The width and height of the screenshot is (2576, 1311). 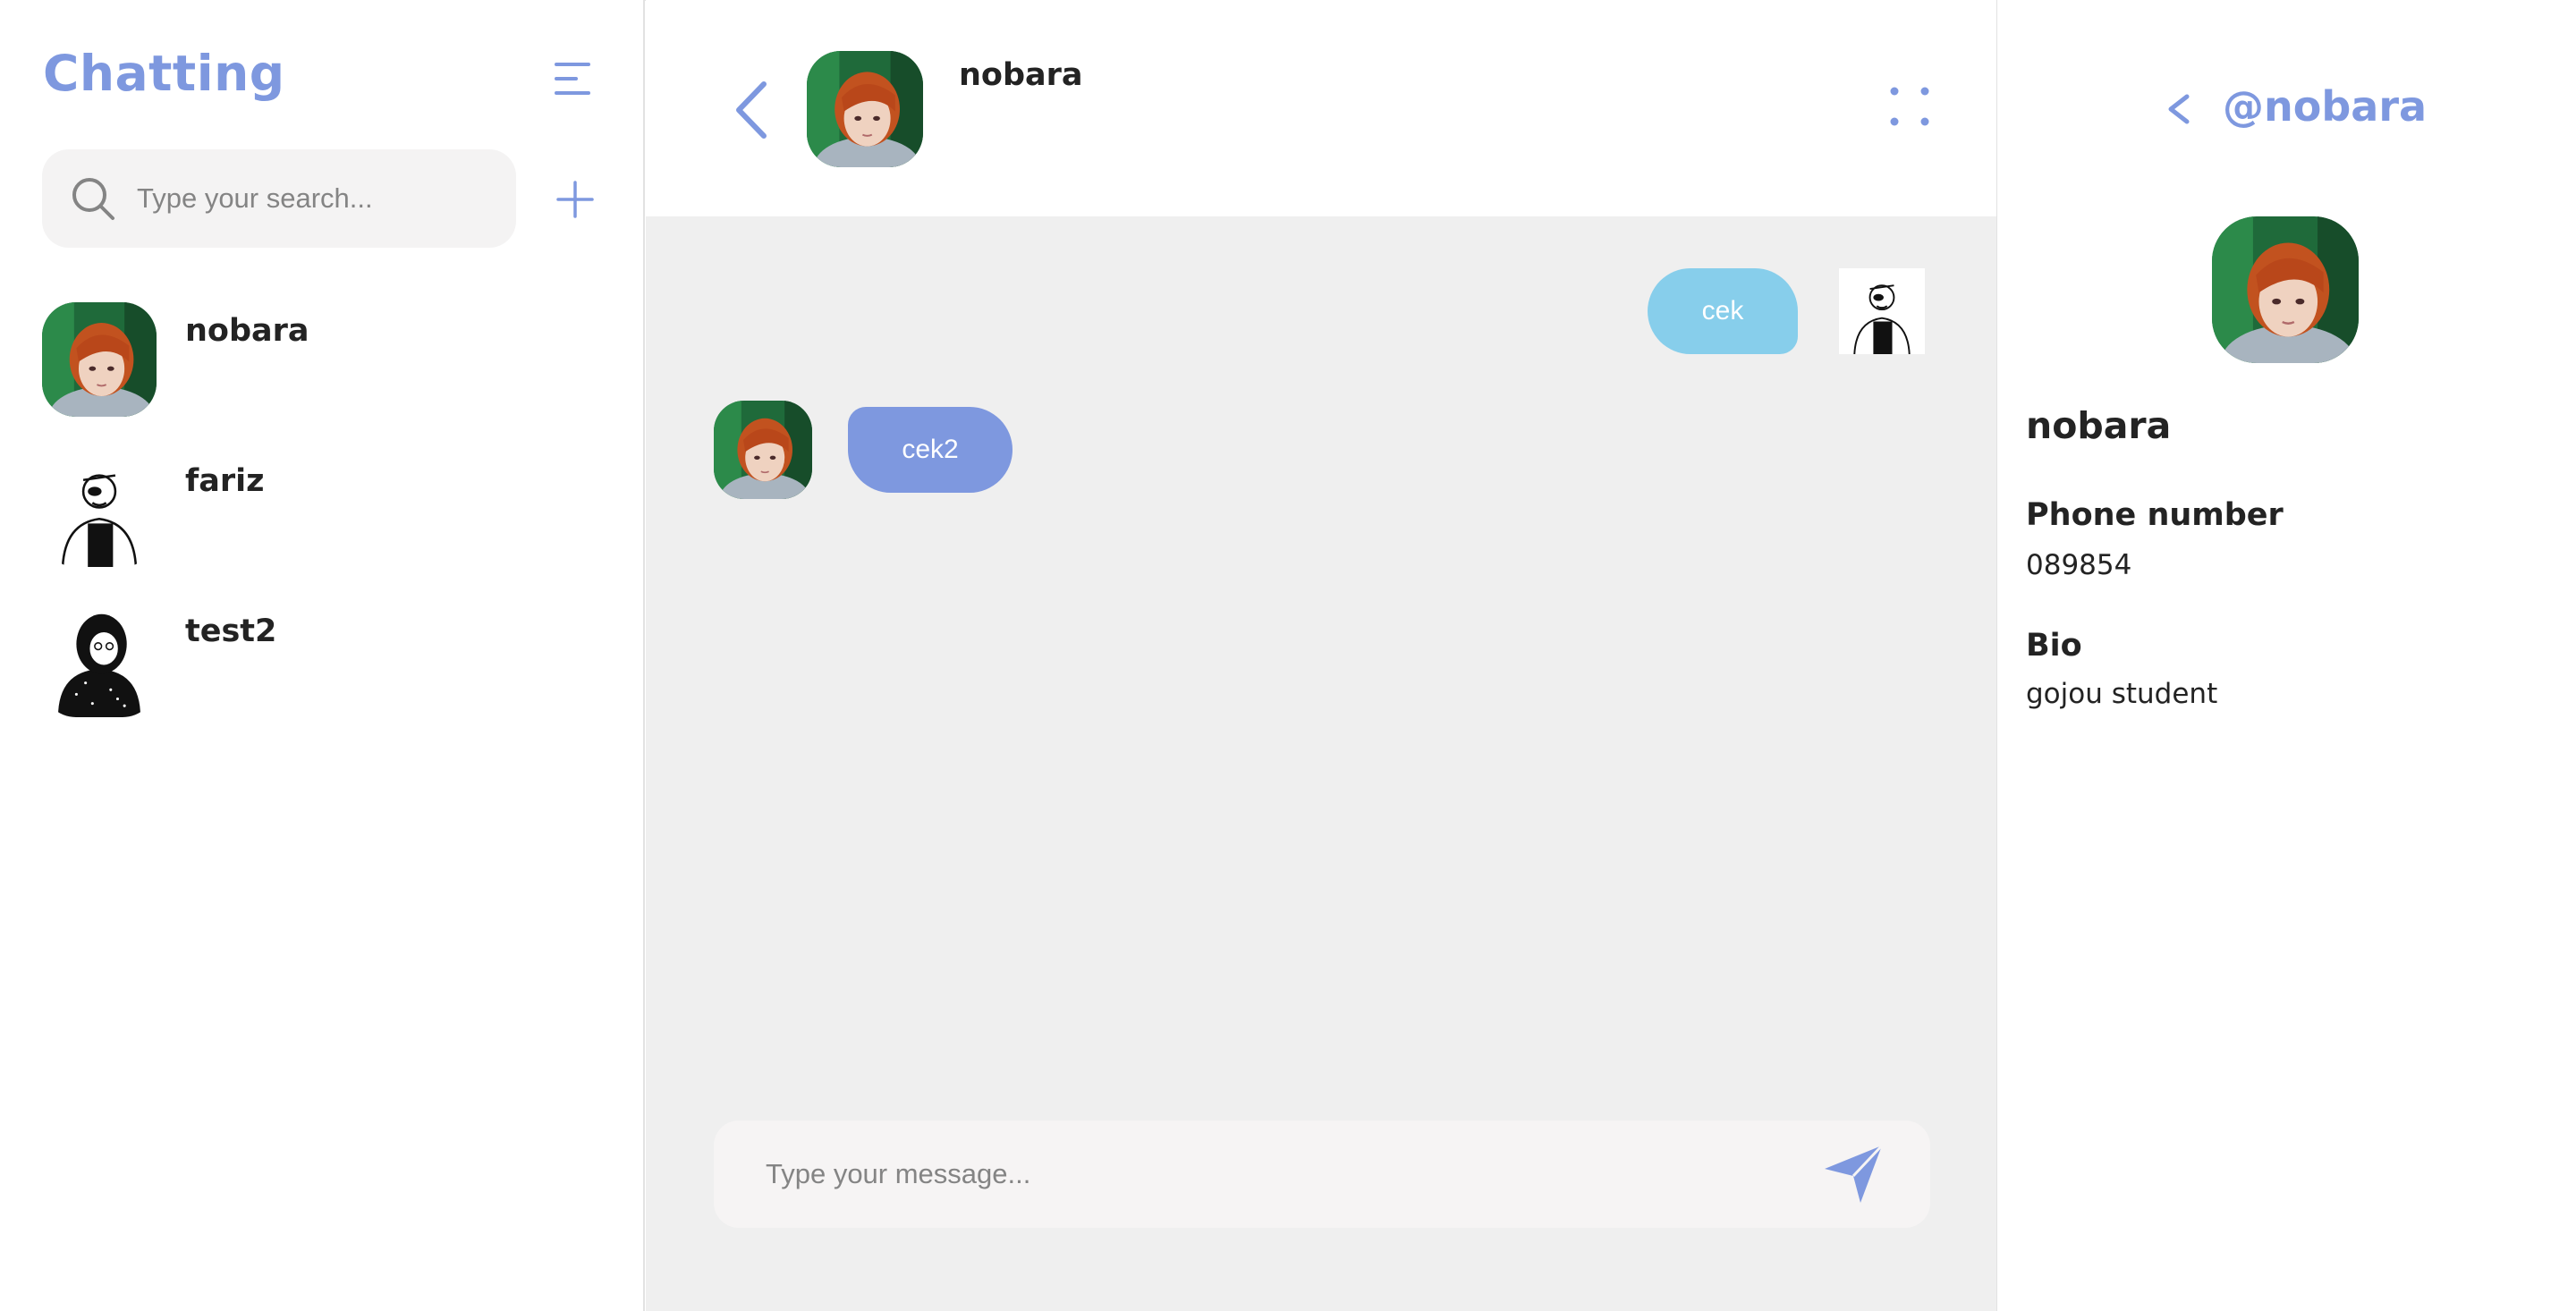 I want to click on contact-item: fariz, so click(x=328, y=515).